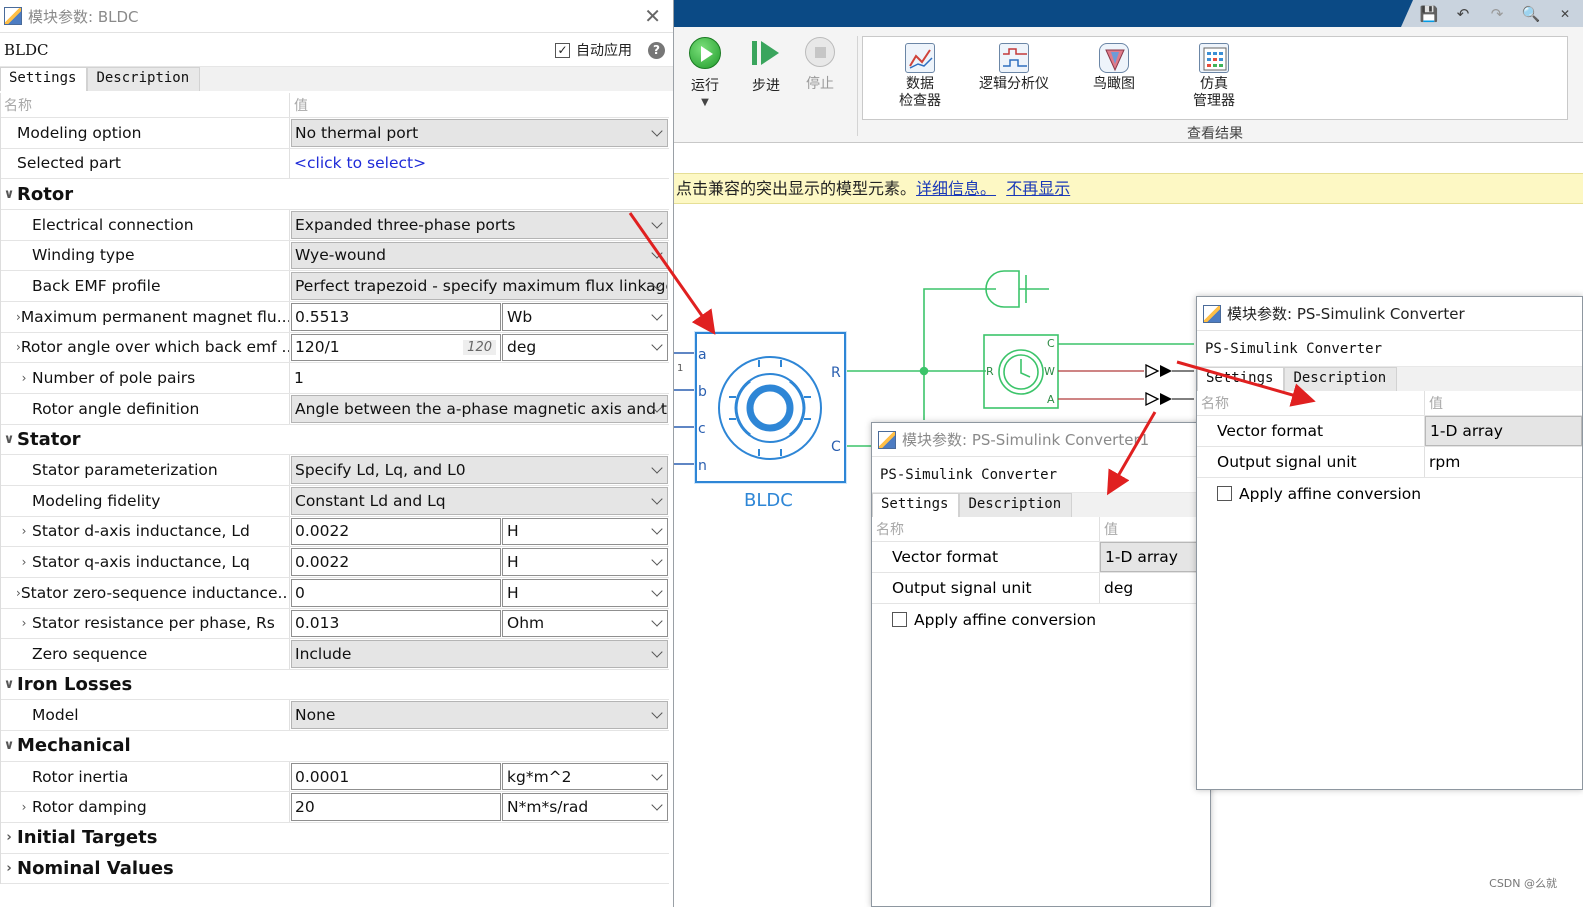 This screenshot has width=1583, height=907. What do you see at coordinates (585, 623) in the screenshot?
I see `rs-unit-select: Ohm` at bounding box center [585, 623].